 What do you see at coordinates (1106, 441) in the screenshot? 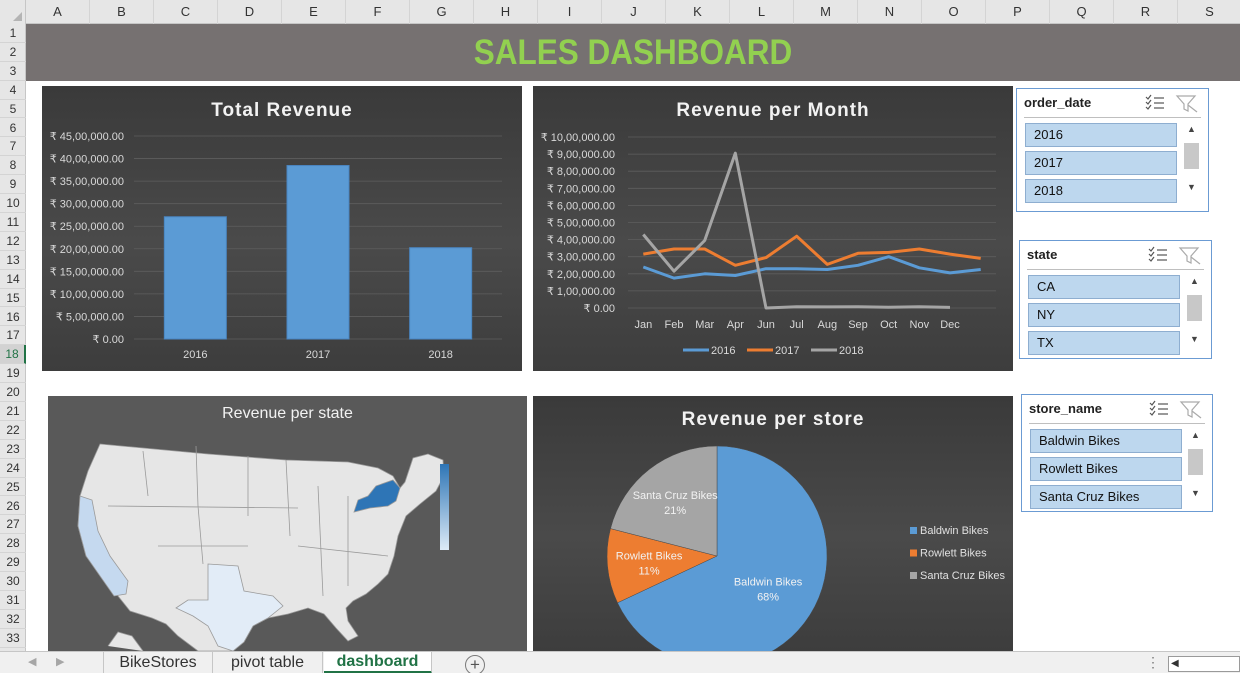
I see `slicer-item: Baldwin Bikes` at bounding box center [1106, 441].